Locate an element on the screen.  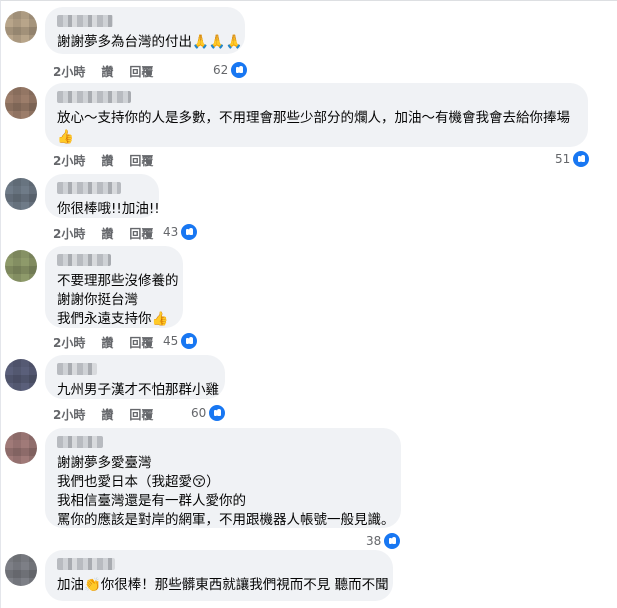
comment-bubble: 你很棒哦!!加油!! is located at coordinates (102, 196).